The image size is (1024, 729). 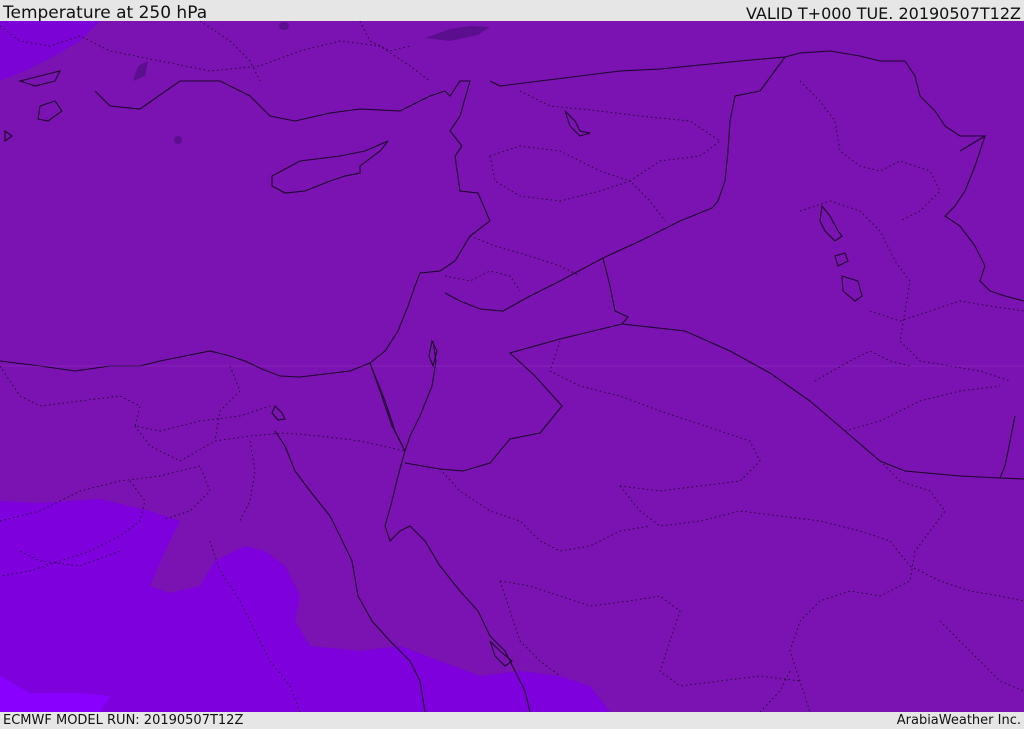 I want to click on model-run: ECMWF MODEL RUN: 20190507T12Z, so click(x=123, y=720).